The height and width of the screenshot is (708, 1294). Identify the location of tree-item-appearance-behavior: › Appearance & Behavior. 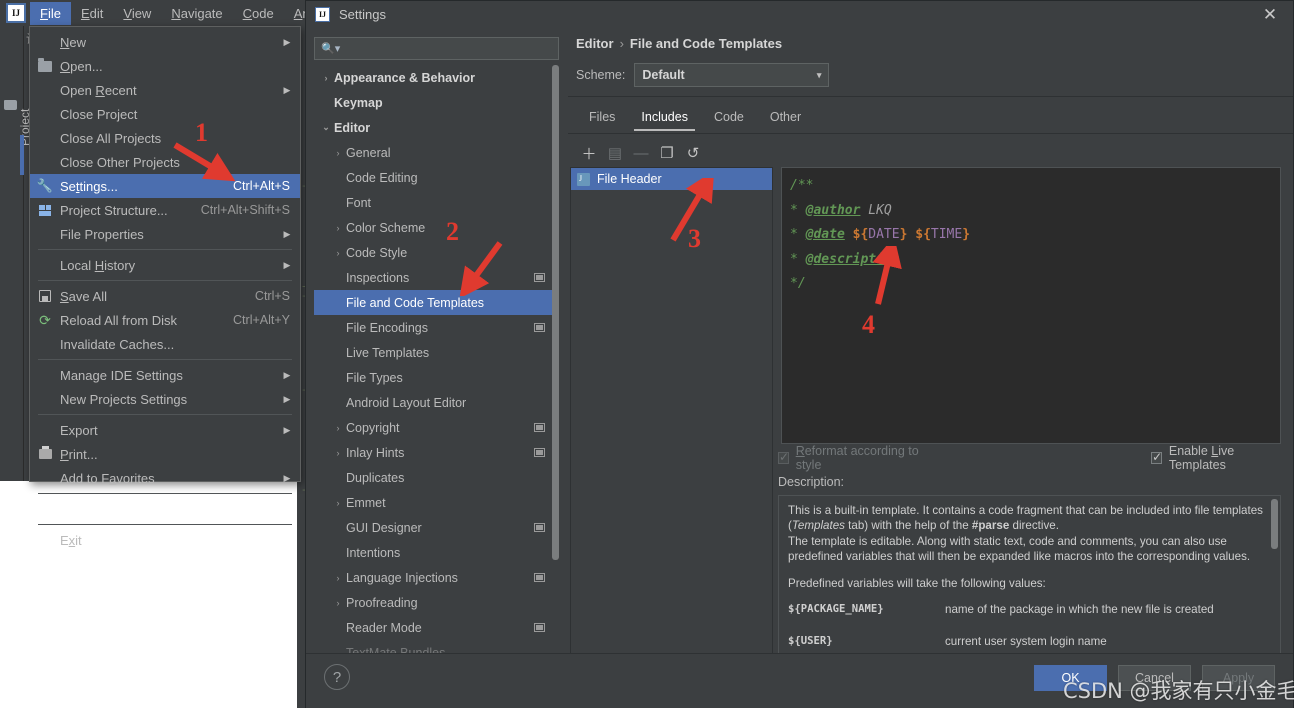
(436, 77).